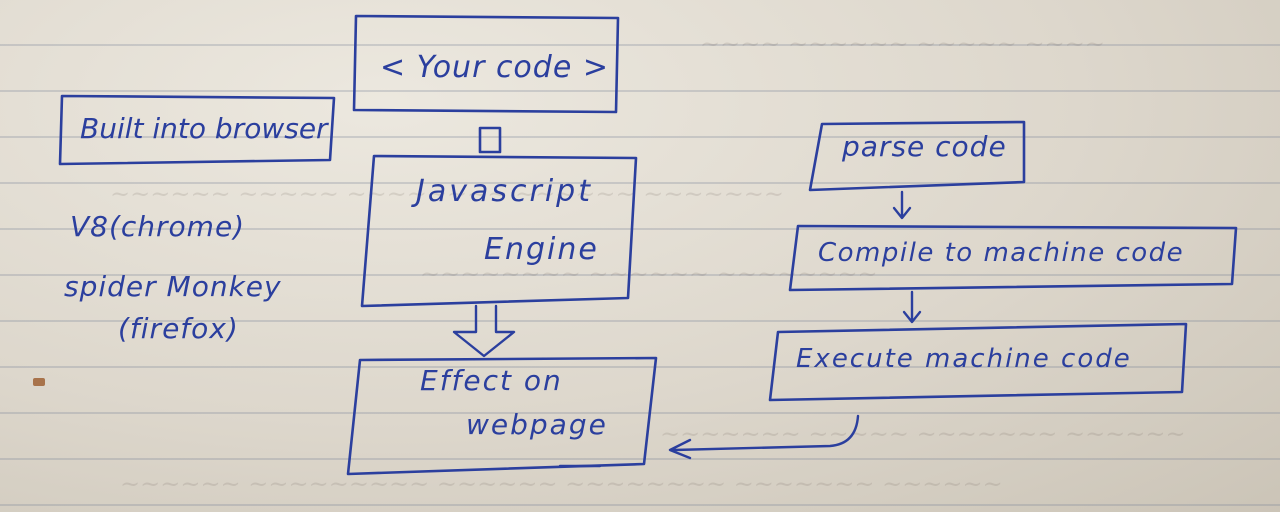  Describe the element at coordinates (173, 286) in the screenshot. I see `spider-monkey-label: spider Monkey` at that location.